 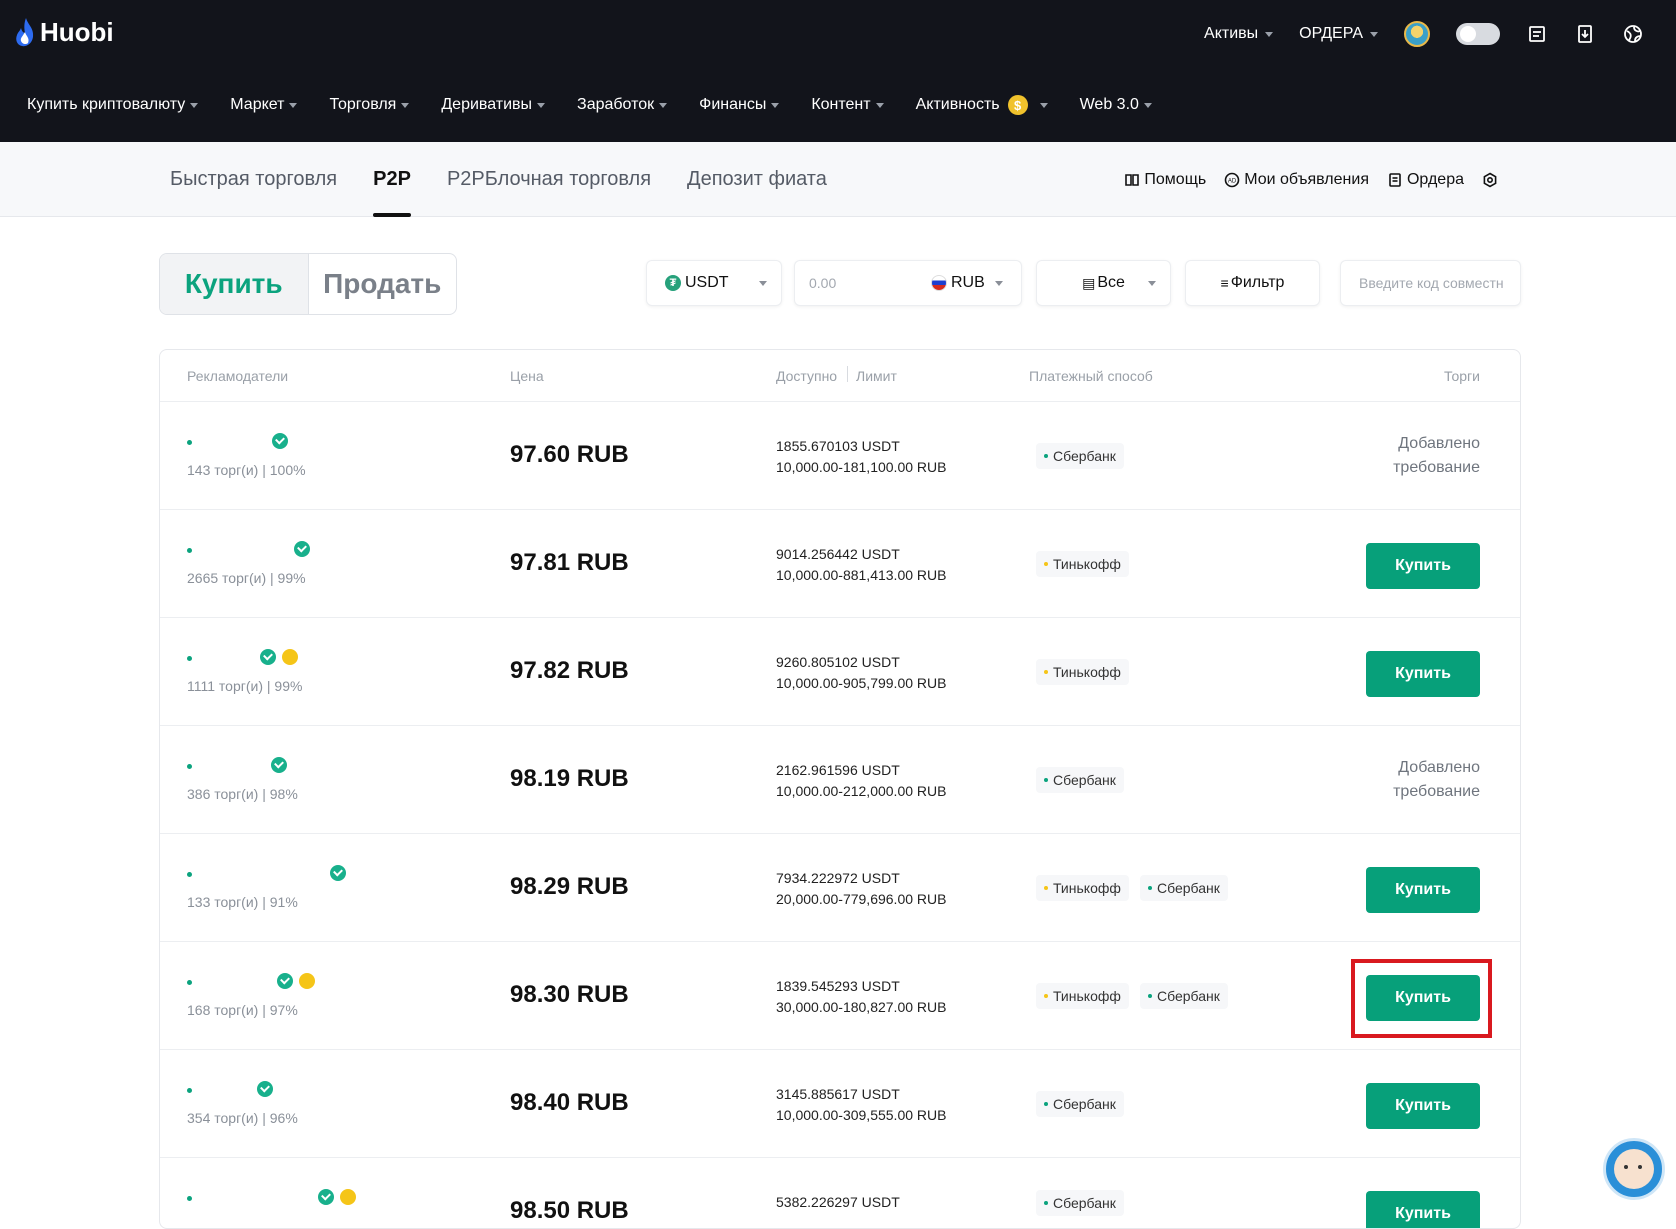 I want to click on orders-link: Ордера, so click(x=1425, y=180).